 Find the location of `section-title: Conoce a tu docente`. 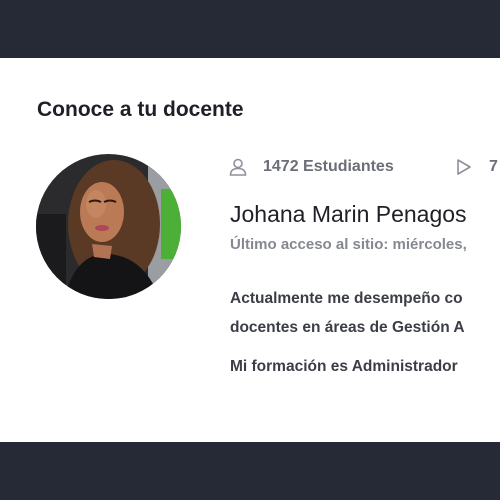

section-title: Conoce a tu docente is located at coordinates (140, 109).